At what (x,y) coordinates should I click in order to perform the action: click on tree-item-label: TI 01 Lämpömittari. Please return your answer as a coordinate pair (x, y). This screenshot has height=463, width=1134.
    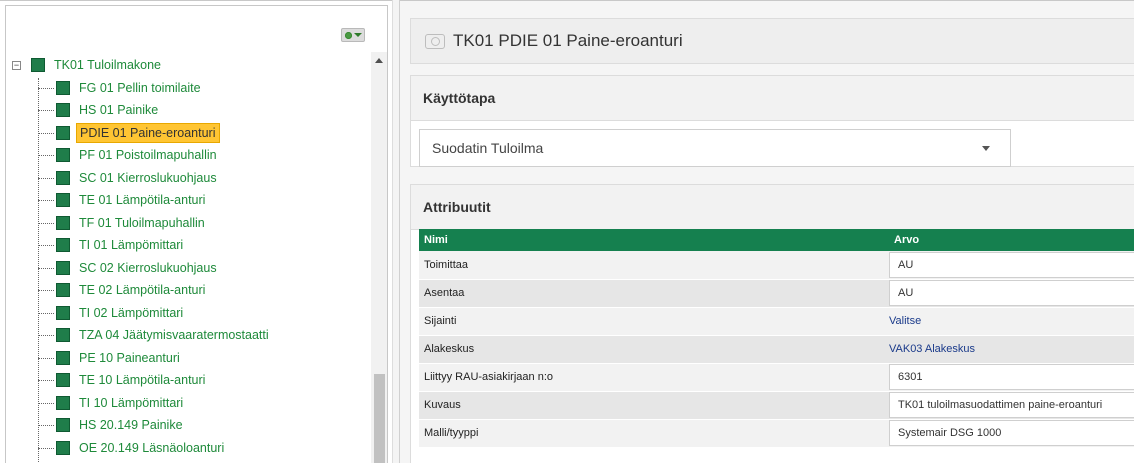
    Looking at the image, I should click on (131, 245).